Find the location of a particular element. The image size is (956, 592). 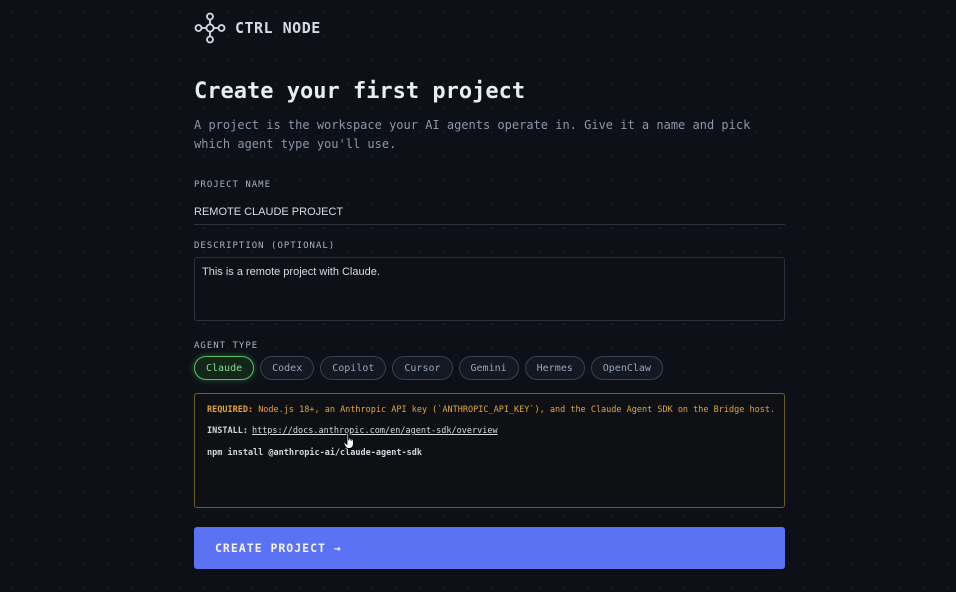

agent-type-label: AGENT TYPE is located at coordinates (226, 346).